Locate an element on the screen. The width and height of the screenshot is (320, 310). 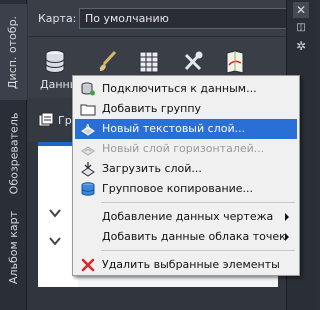
svg-text: A is located at coordinates (88, 127).